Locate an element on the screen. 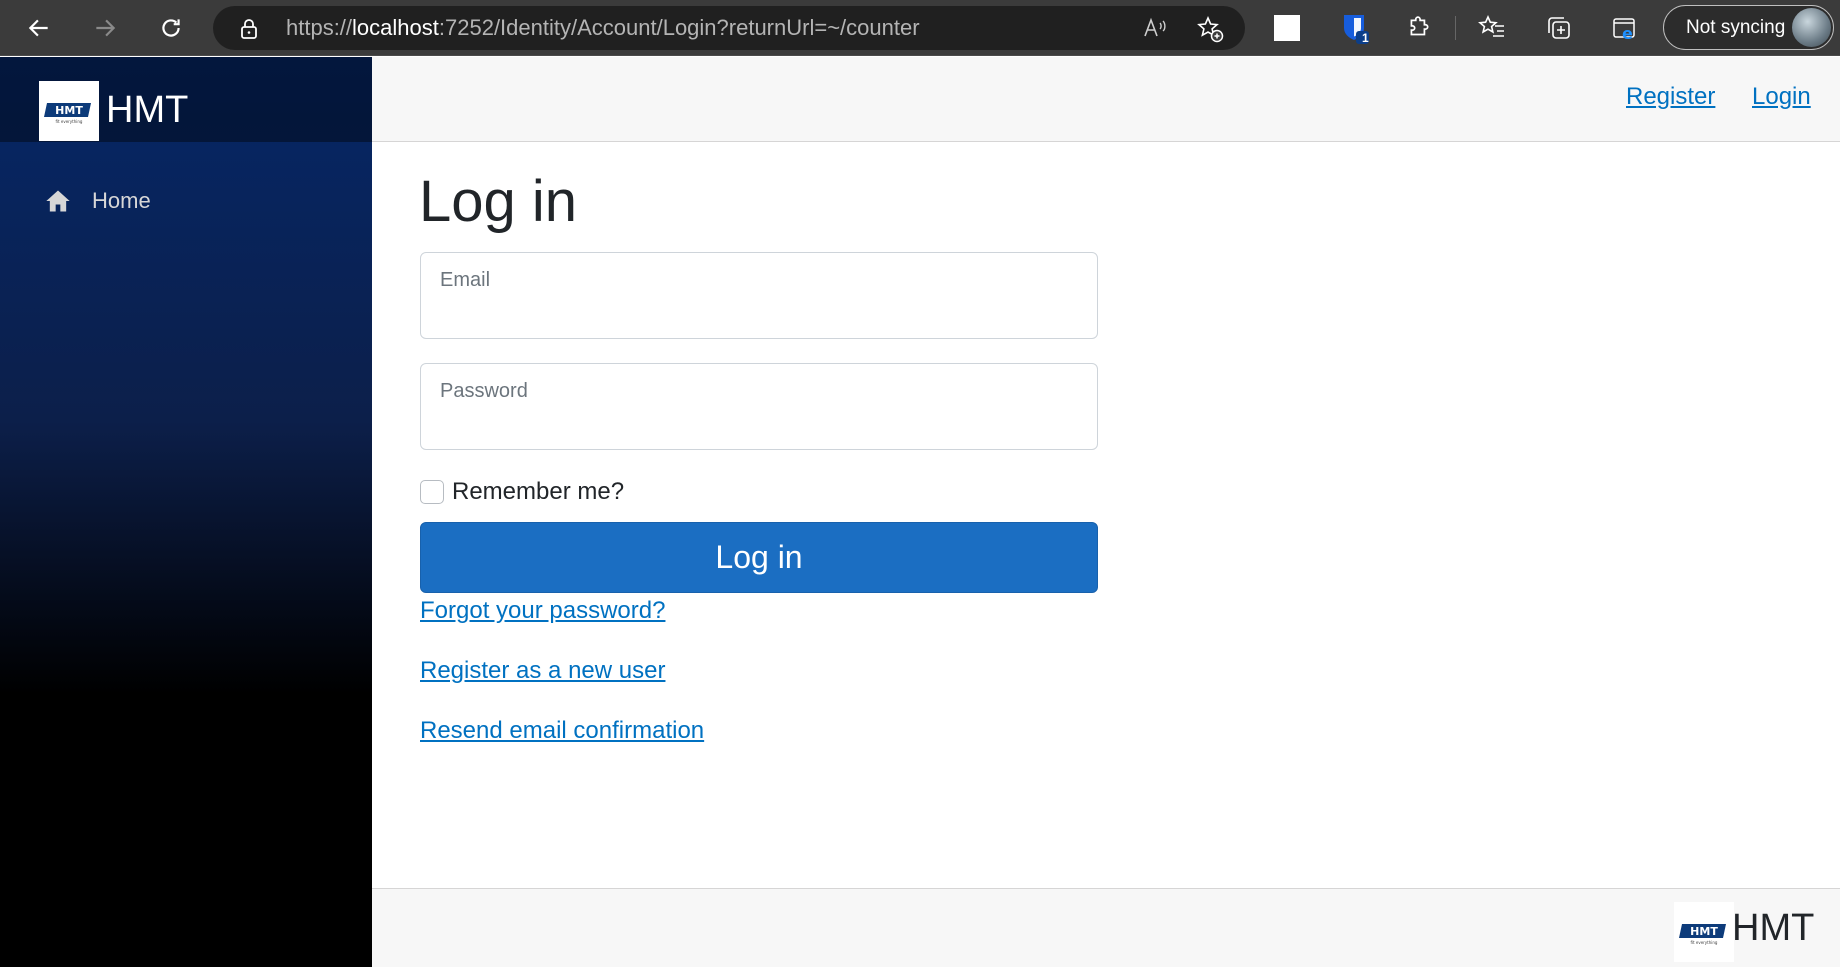 The width and height of the screenshot is (1840, 967). hmt-logo: HMT fit everything is located at coordinates (69, 111).